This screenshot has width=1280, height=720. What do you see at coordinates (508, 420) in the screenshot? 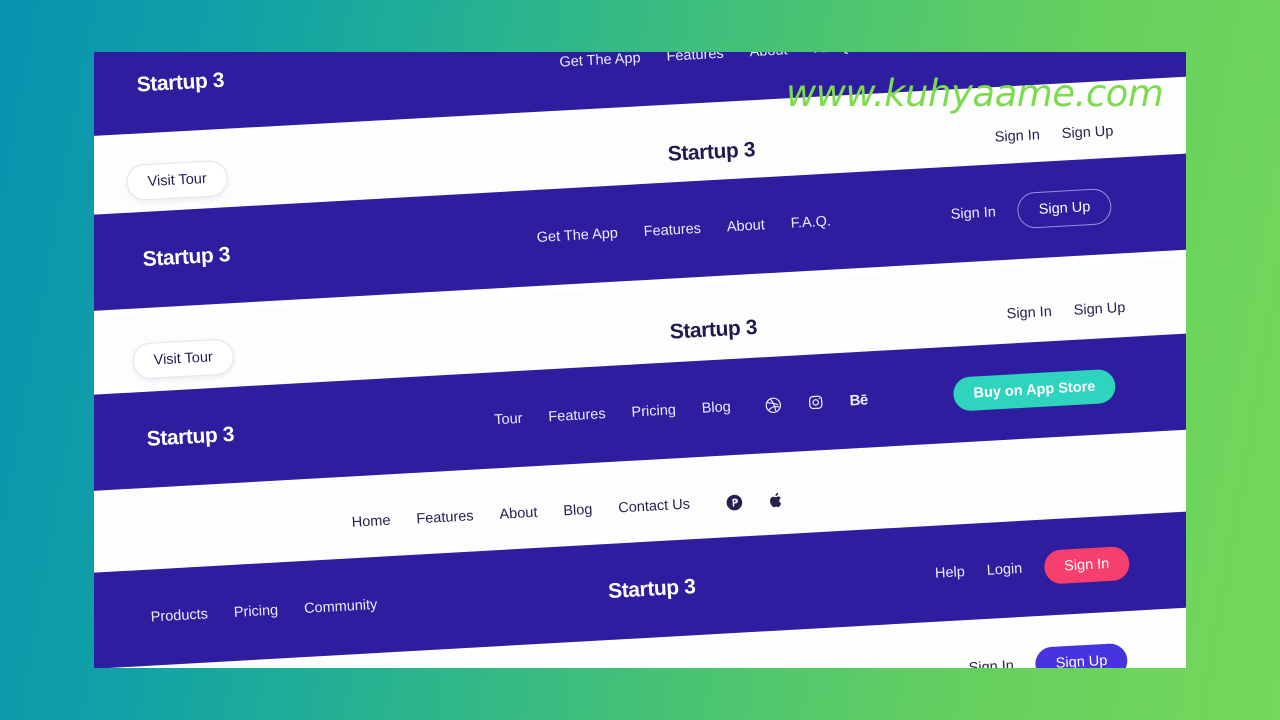
I see `nav-link-tour: Tour` at bounding box center [508, 420].